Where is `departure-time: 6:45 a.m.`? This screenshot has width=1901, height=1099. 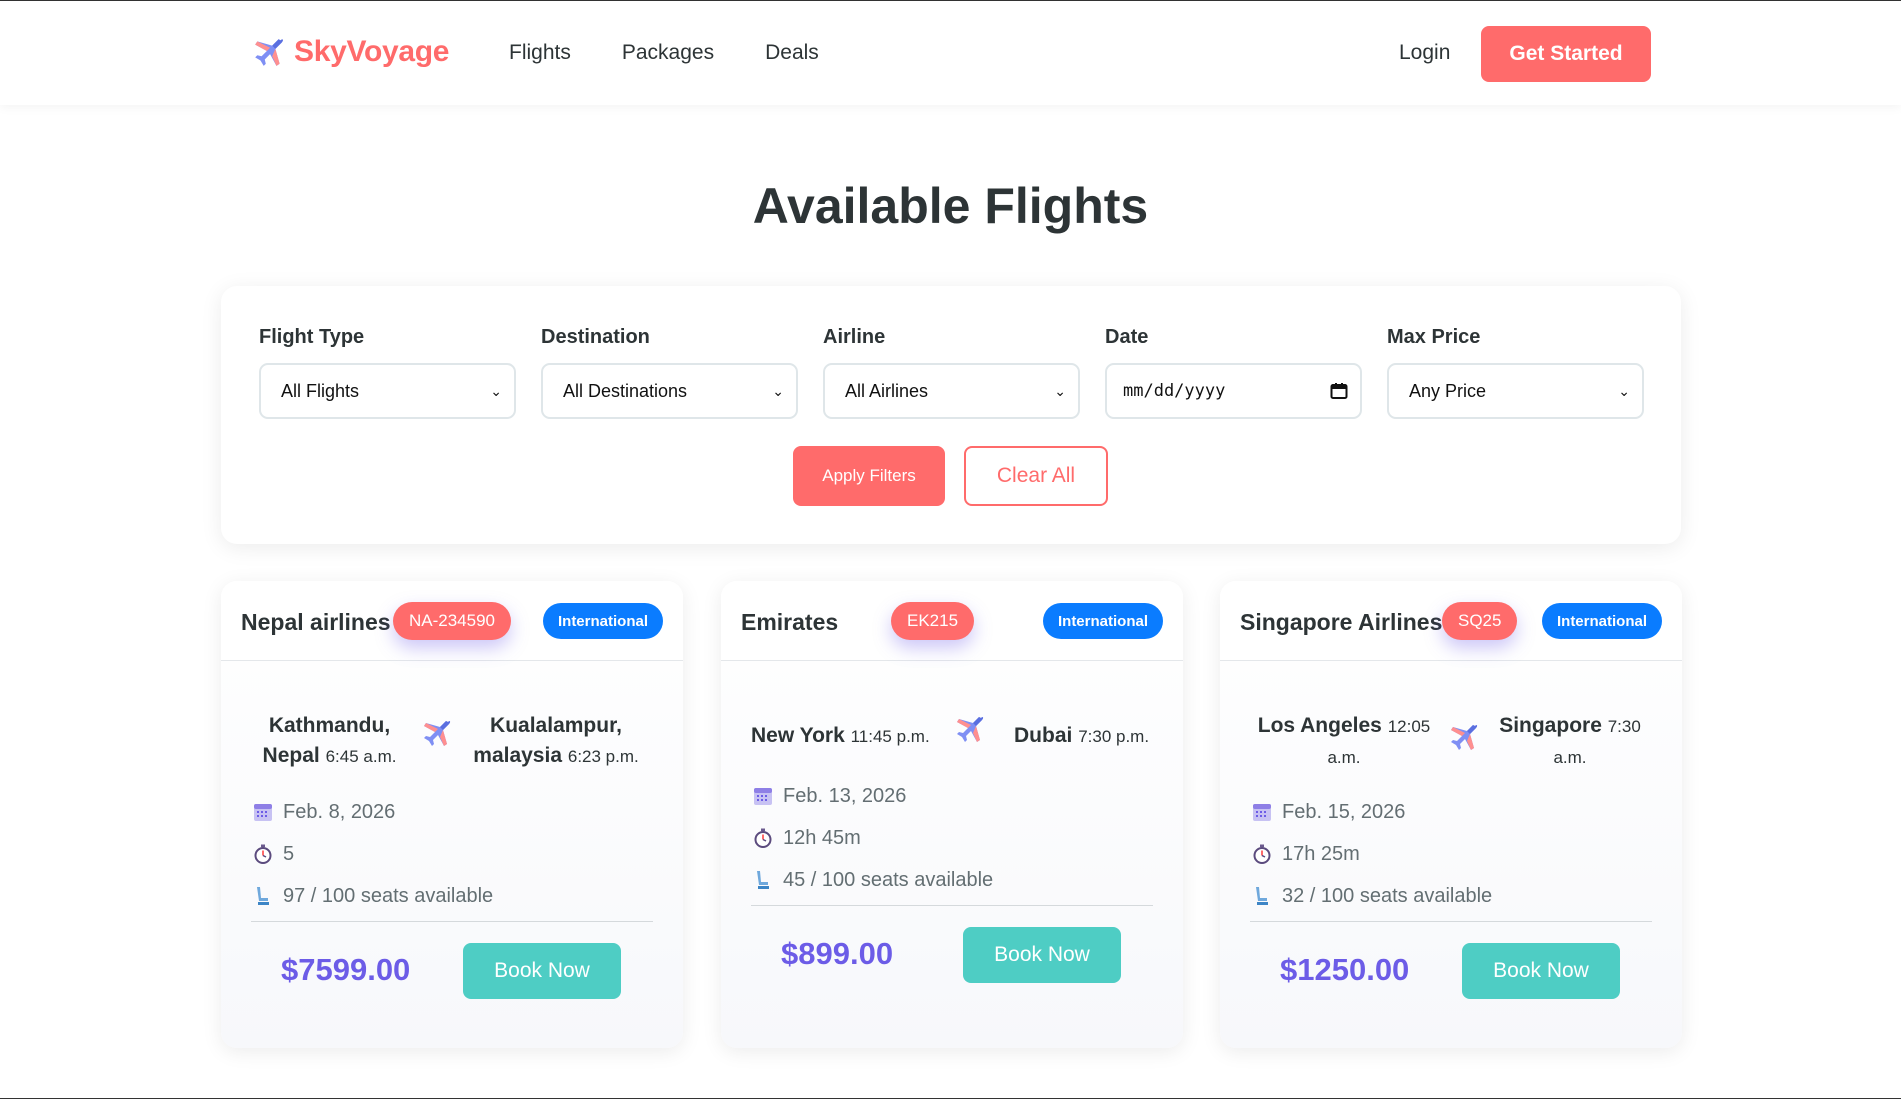
departure-time: 6:45 a.m. is located at coordinates (361, 756).